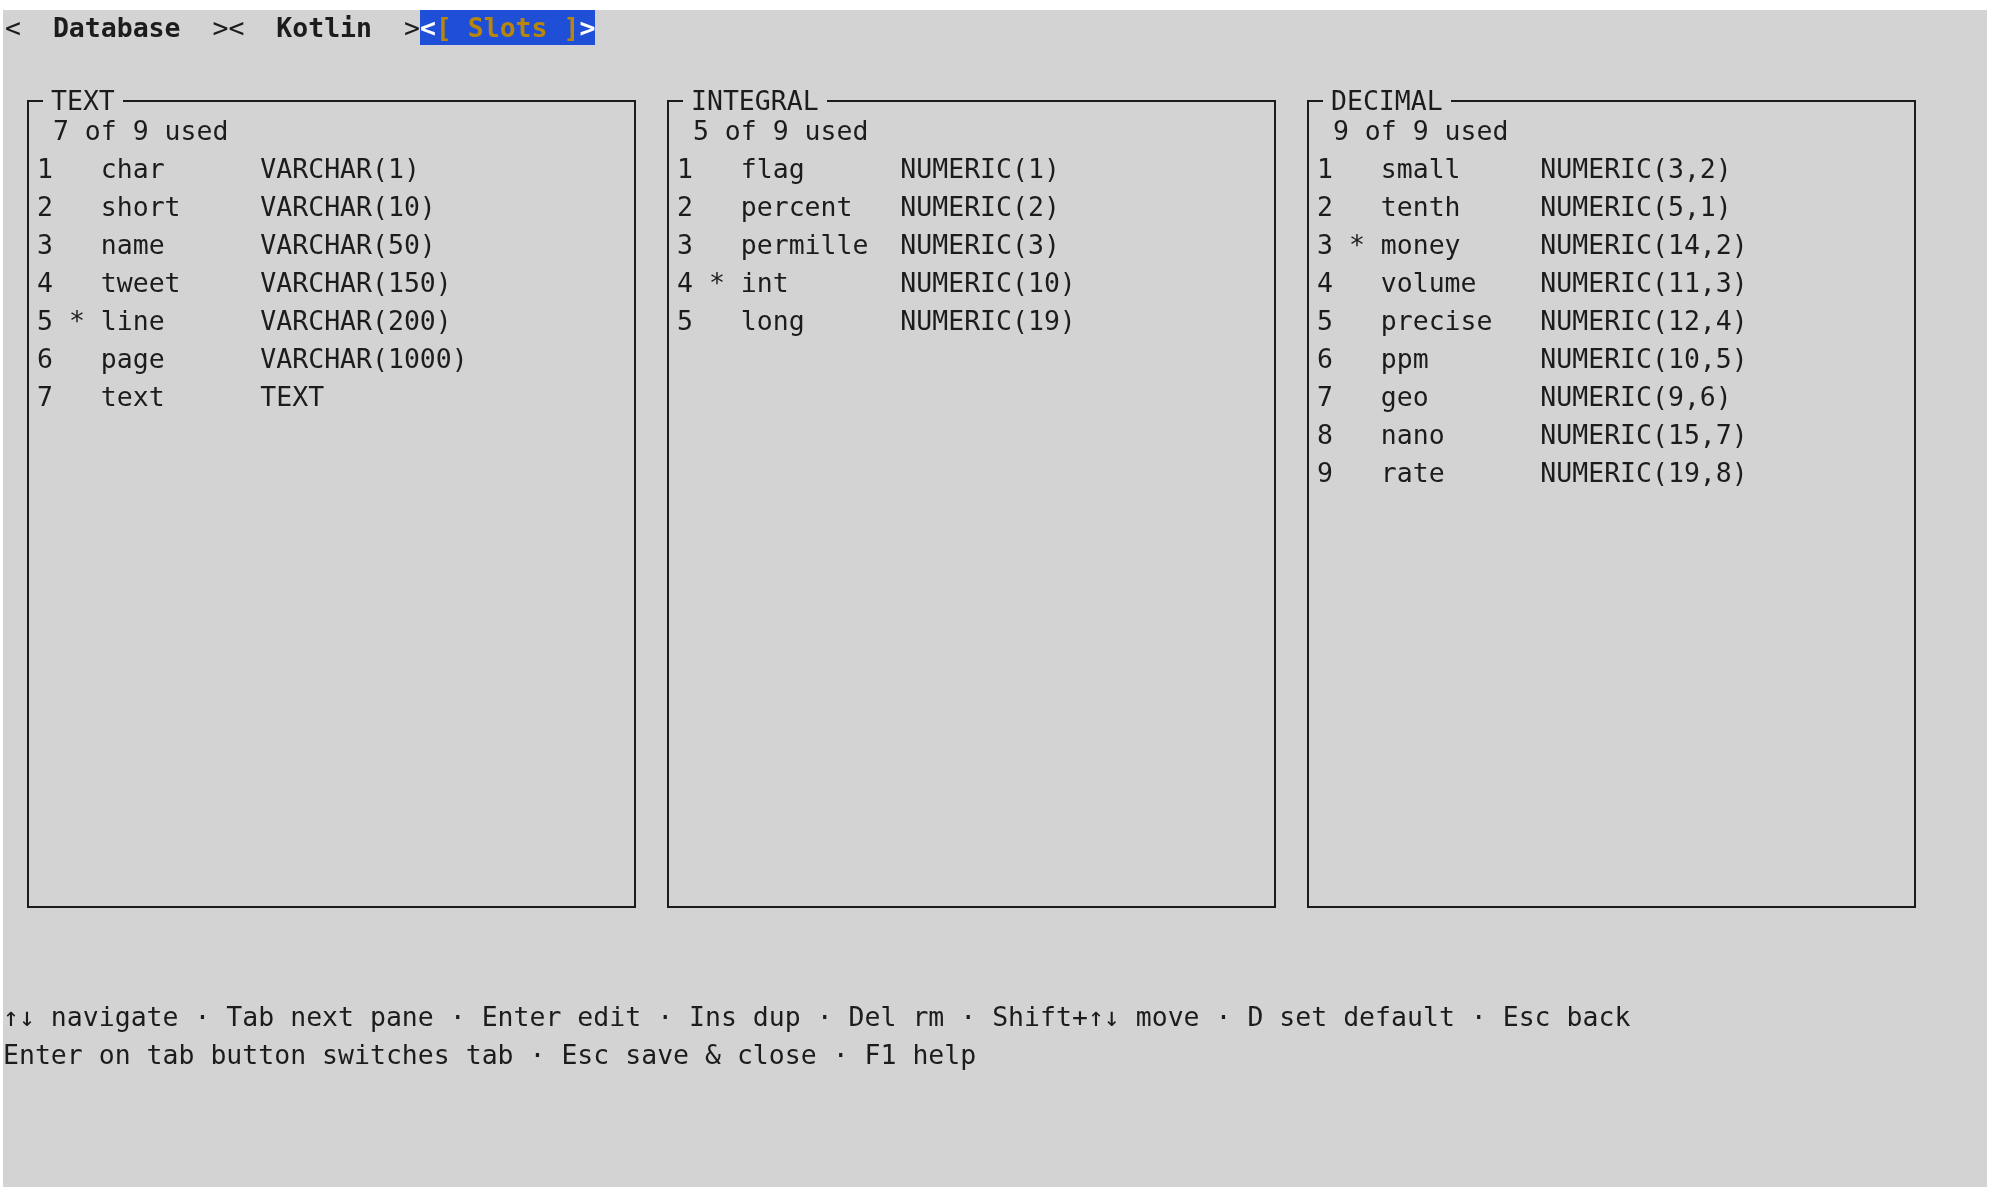 The image size is (1991, 1196). I want to click on tab: <[ Slots ]>, so click(507, 27).